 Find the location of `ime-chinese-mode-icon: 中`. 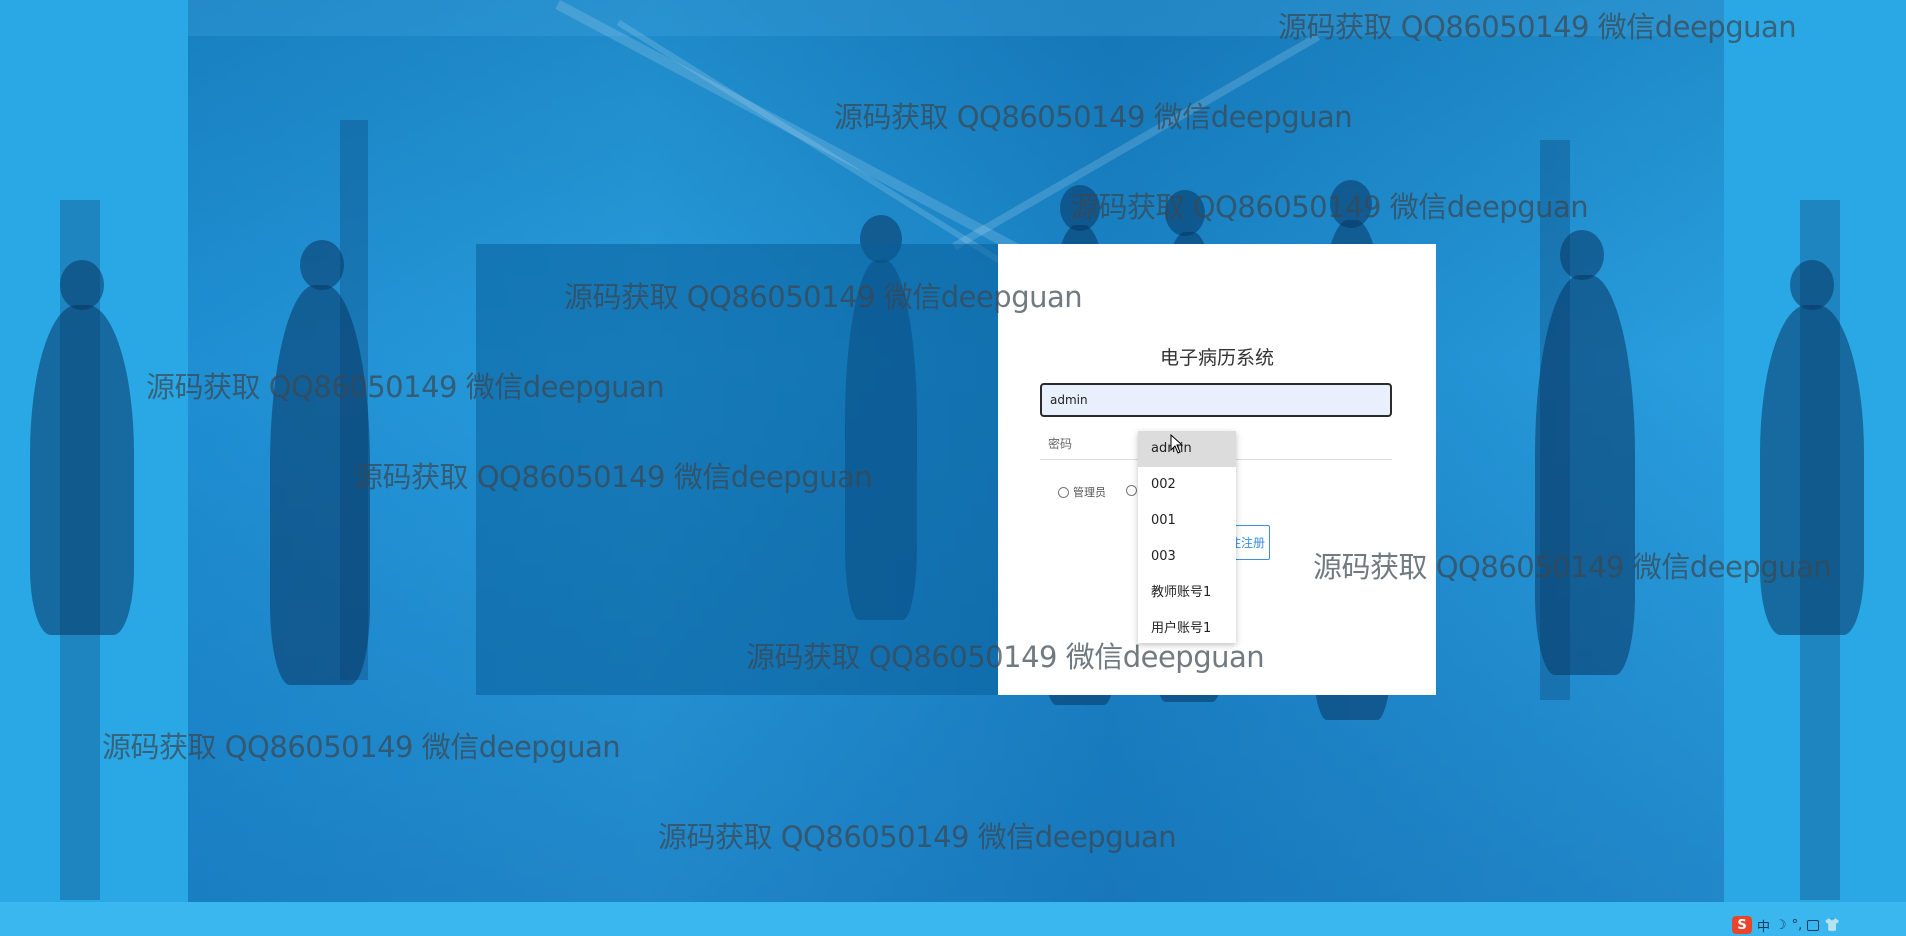

ime-chinese-mode-icon: 中 is located at coordinates (1763, 925).